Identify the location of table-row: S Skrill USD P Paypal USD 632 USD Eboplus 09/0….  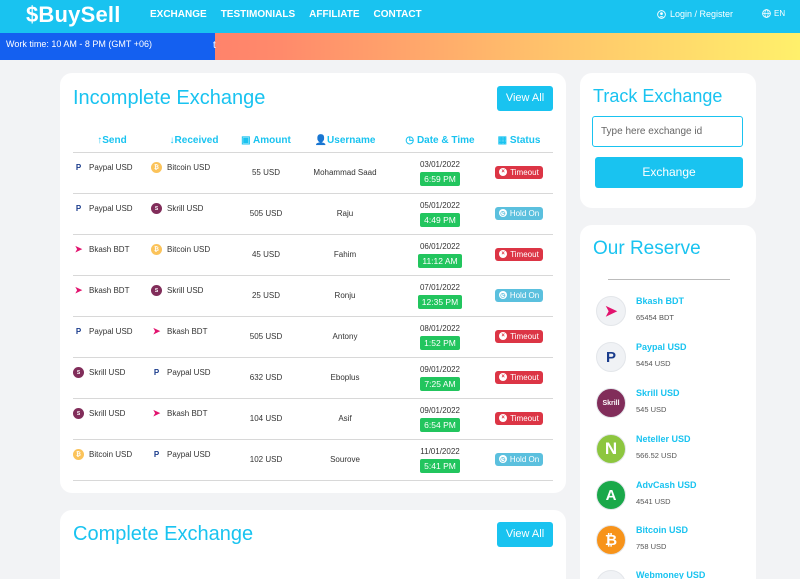
(313, 378).